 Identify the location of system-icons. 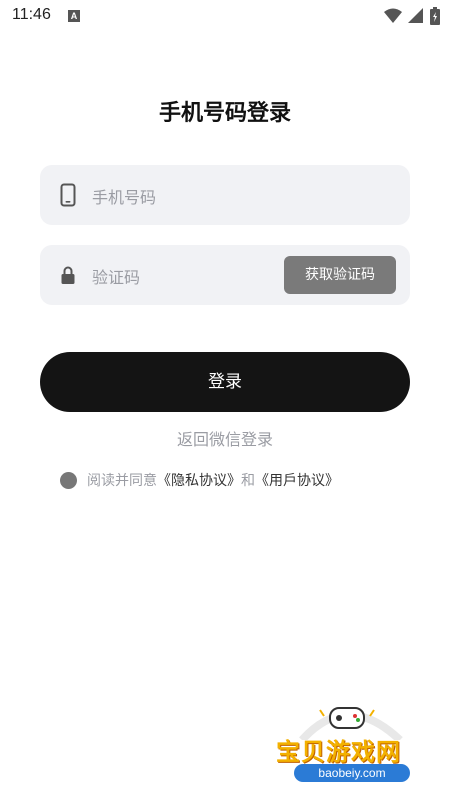
(412, 16).